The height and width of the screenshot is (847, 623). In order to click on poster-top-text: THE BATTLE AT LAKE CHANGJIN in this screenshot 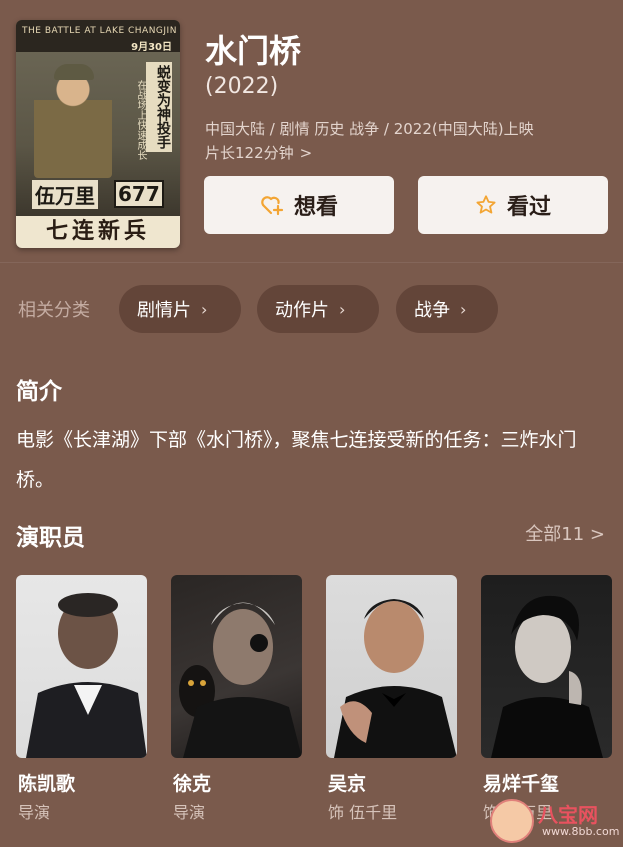, I will do `click(99, 31)`.